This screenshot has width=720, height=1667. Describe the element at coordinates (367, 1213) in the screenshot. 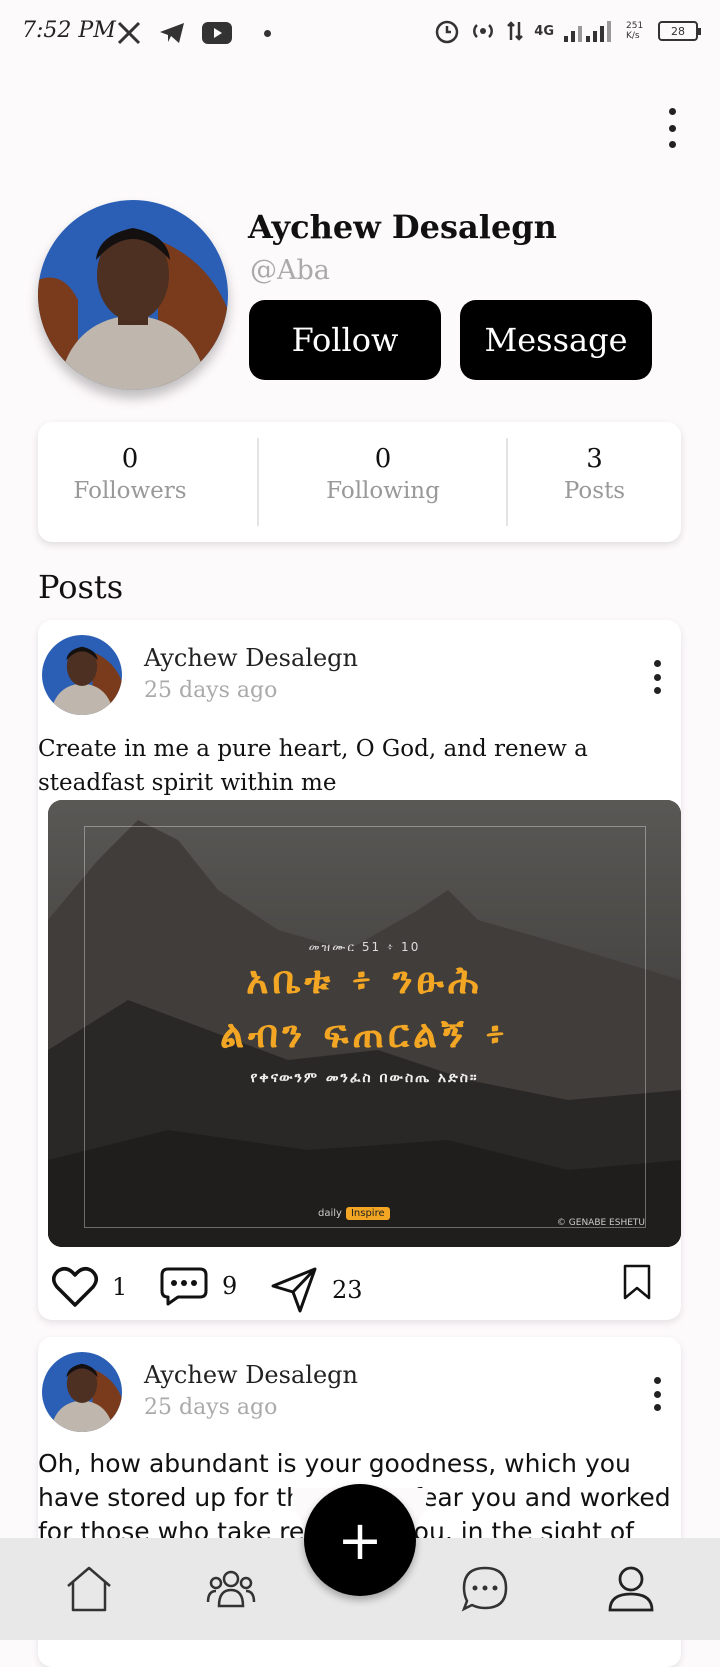

I see `image-brand-tag: Inspire` at that location.